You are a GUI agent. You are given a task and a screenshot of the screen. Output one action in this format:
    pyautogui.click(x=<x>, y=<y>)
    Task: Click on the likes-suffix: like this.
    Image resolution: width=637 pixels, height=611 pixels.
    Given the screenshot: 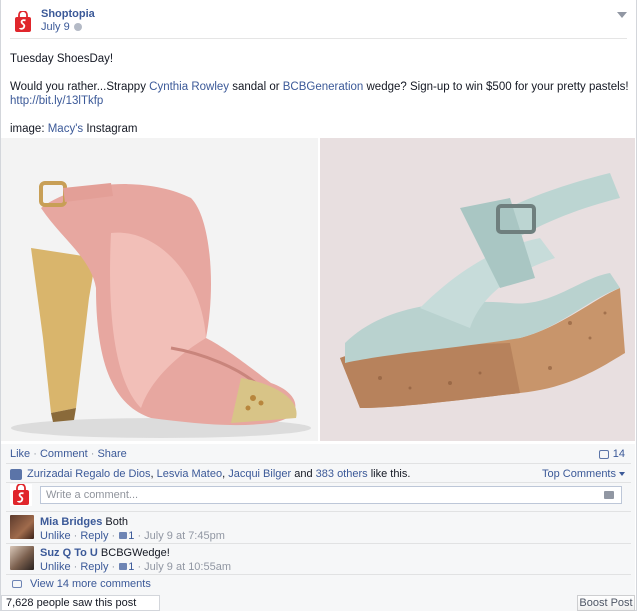 What is the action you would take?
    pyautogui.click(x=389, y=474)
    